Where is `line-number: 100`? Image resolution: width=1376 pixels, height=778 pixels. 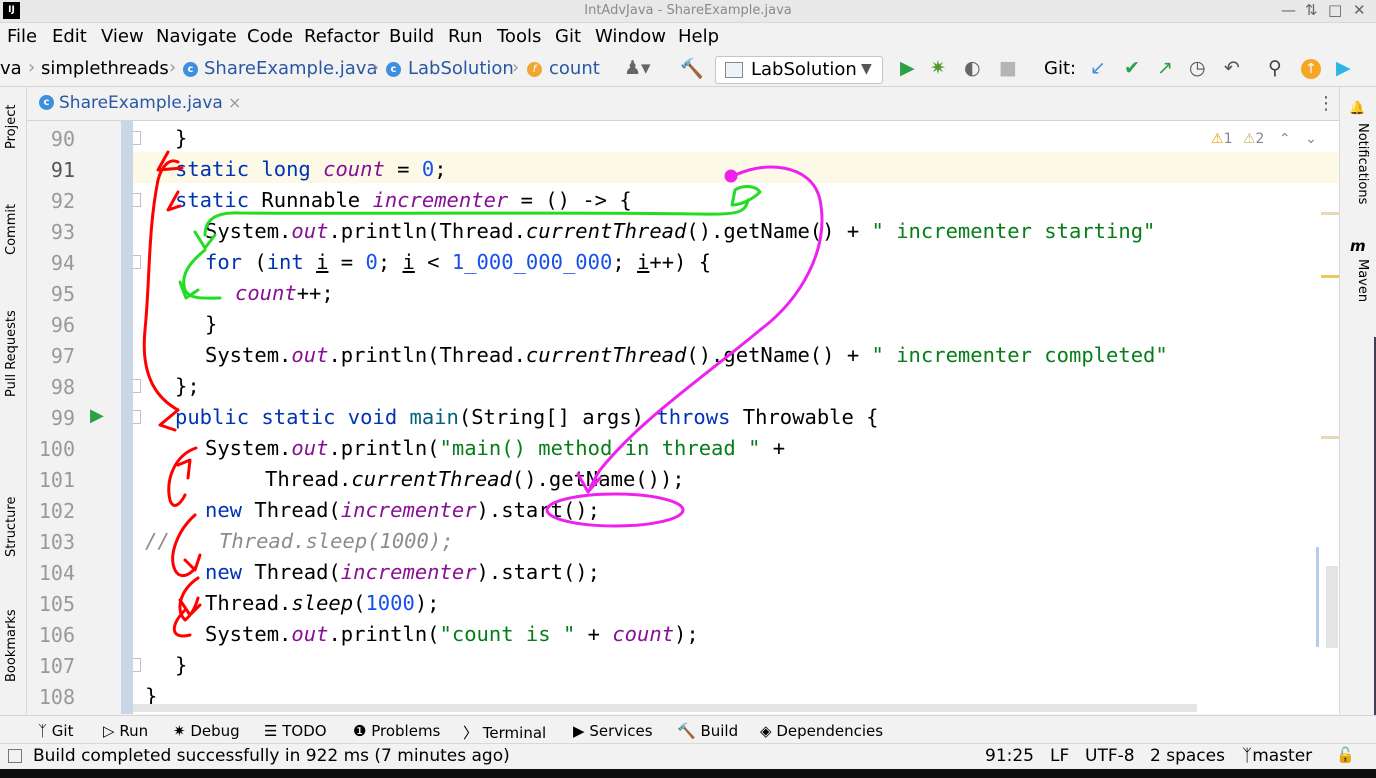 line-number: 100 is located at coordinates (56, 449).